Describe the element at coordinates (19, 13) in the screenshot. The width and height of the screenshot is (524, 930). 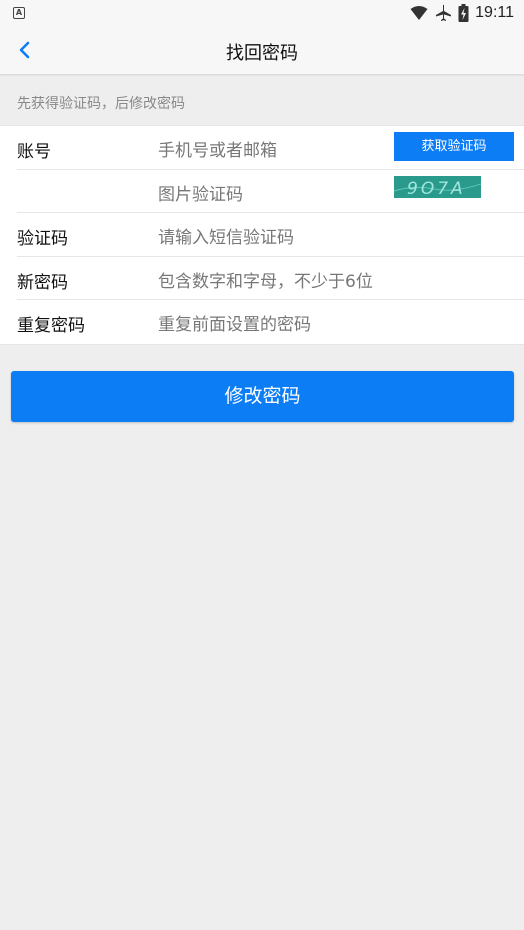
I see `app-notification-icon: A` at that location.